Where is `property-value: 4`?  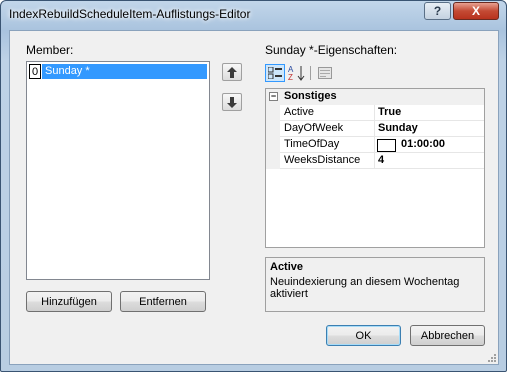 property-value: 4 is located at coordinates (381, 160).